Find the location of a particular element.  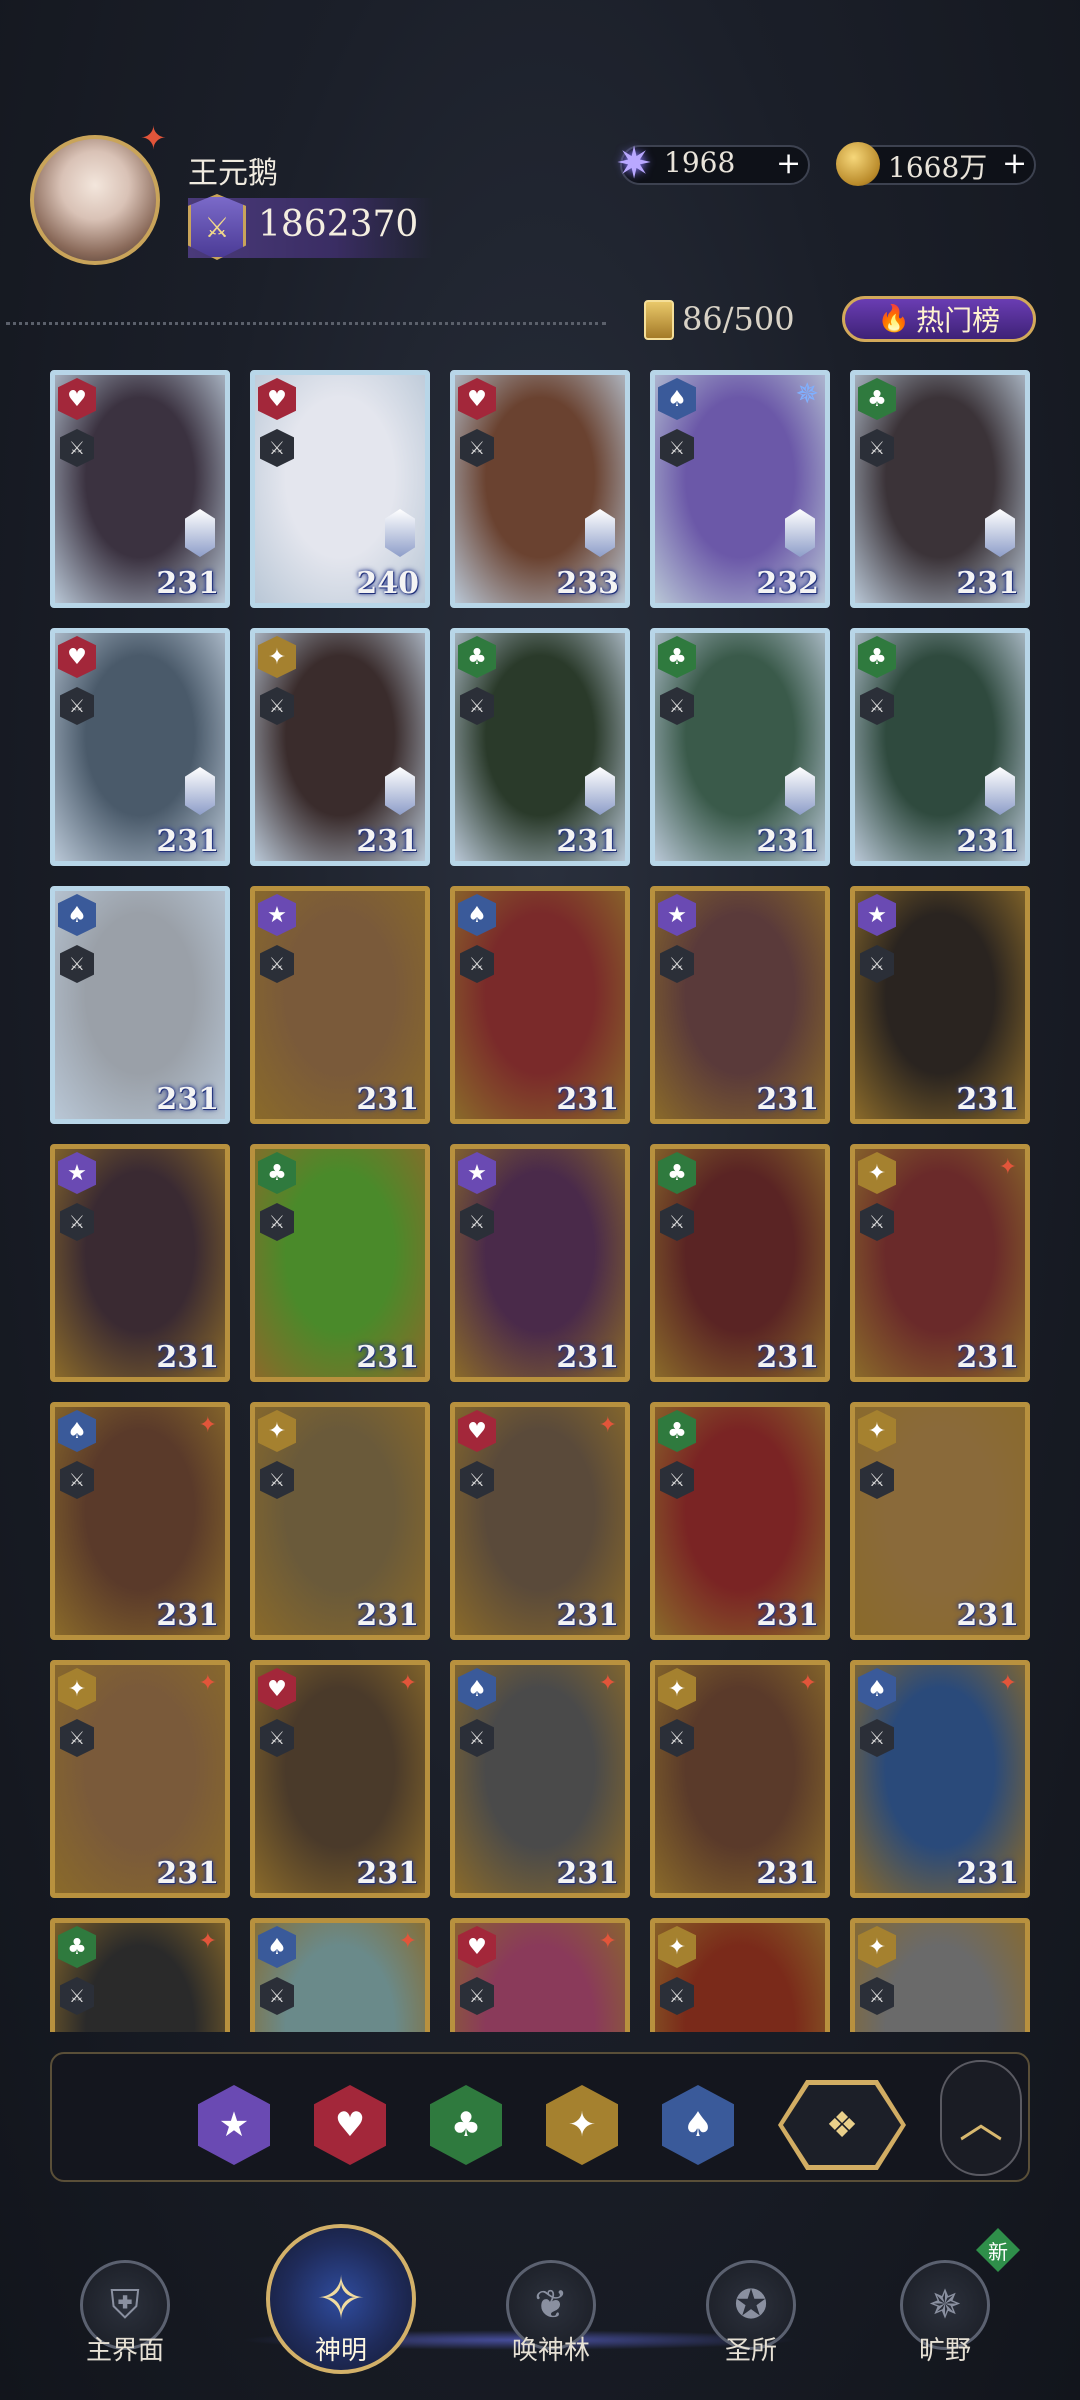

god-card: ♣ ⚔ ✦ is located at coordinates (140, 1975).